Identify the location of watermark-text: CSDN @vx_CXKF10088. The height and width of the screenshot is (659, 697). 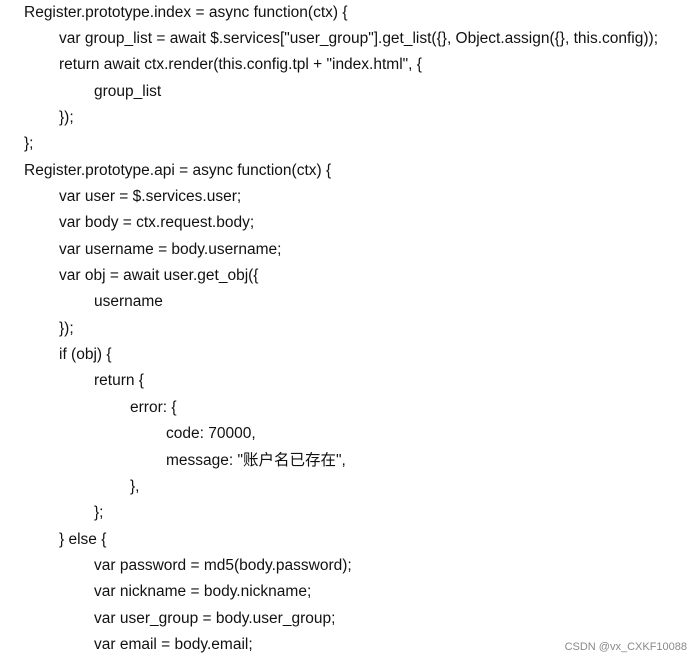
(625, 647).